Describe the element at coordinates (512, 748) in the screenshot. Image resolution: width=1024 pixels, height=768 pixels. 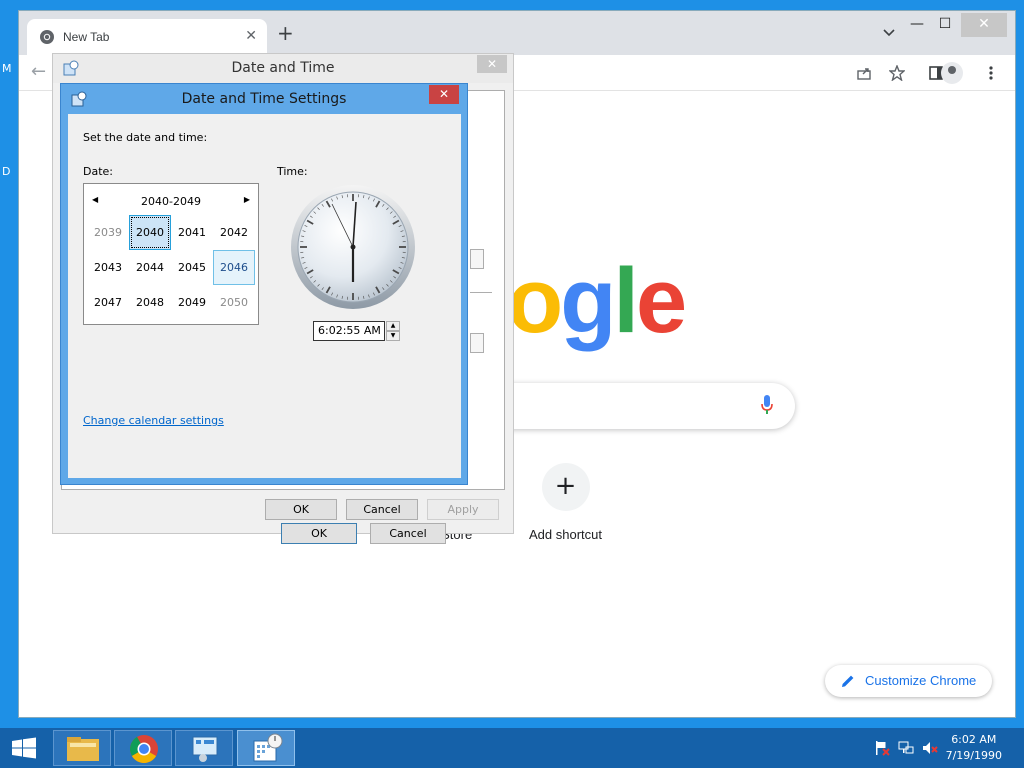
I see `taskbar: 6:02 AM 7/19/1990` at that location.